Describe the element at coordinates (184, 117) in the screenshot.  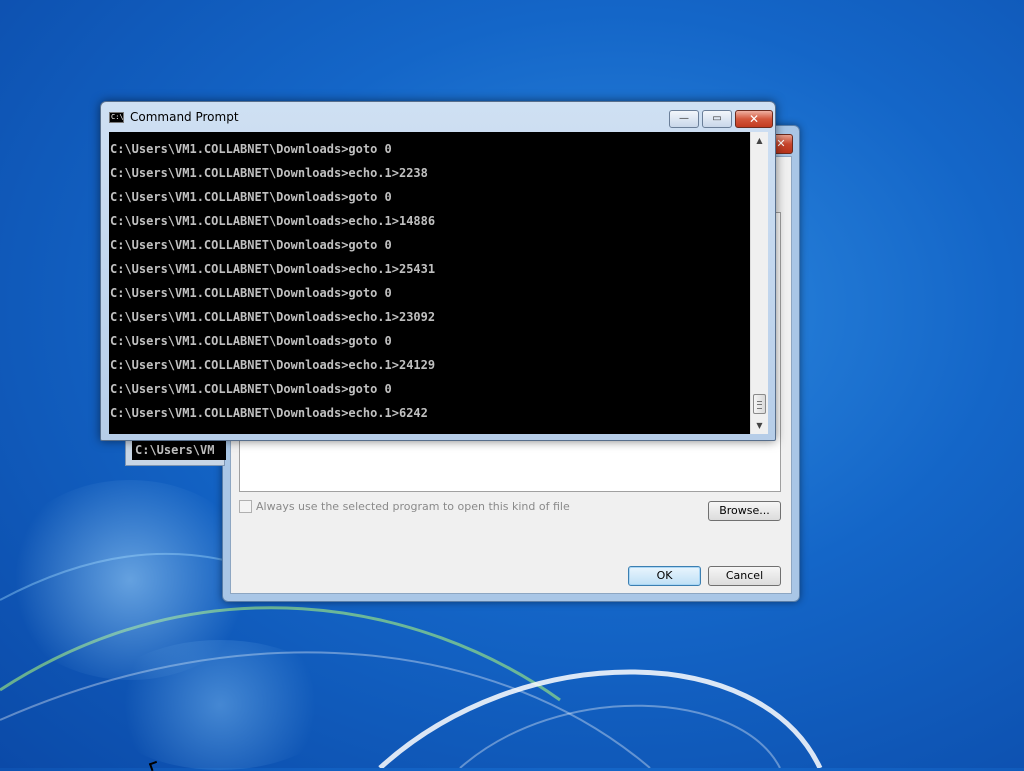
I see `cmd-title-text: Command Prompt` at that location.